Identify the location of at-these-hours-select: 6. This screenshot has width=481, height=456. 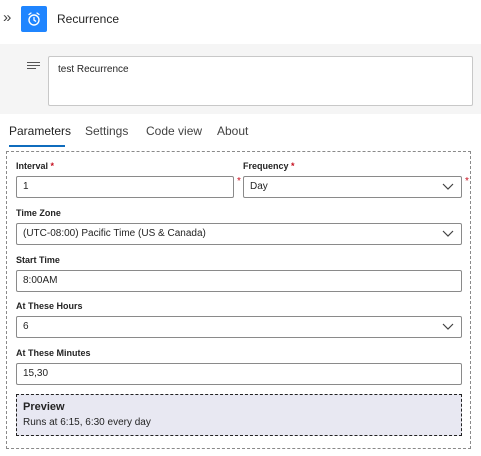
(239, 327).